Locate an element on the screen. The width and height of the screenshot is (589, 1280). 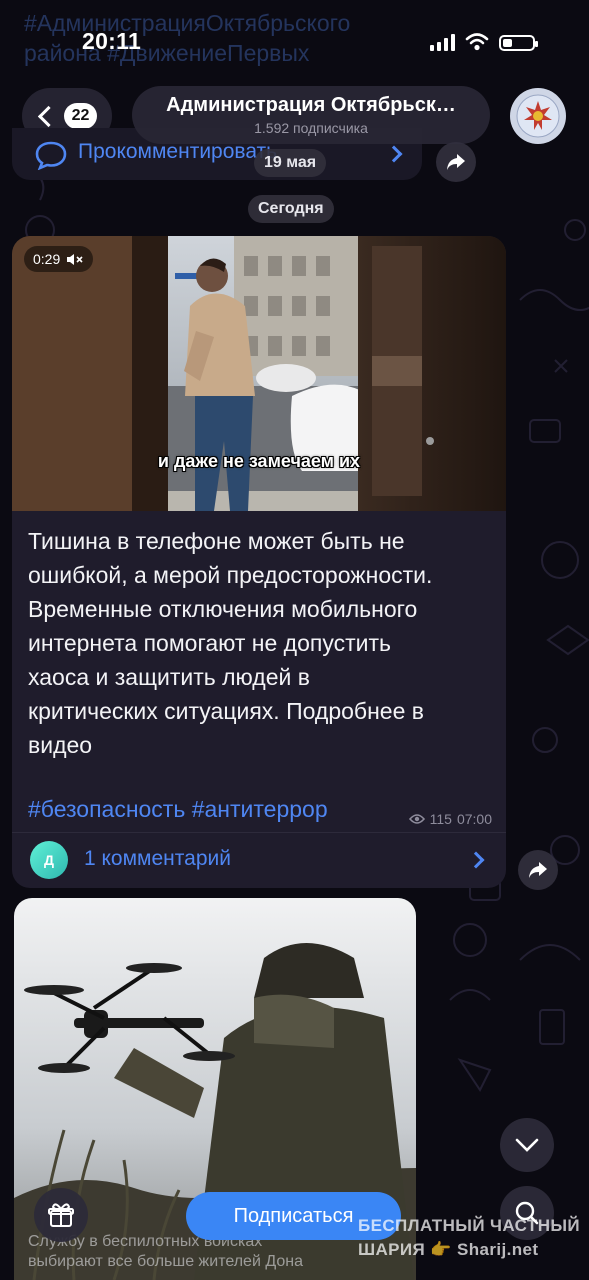
coat-of-arms-icon is located at coordinates (538, 116).